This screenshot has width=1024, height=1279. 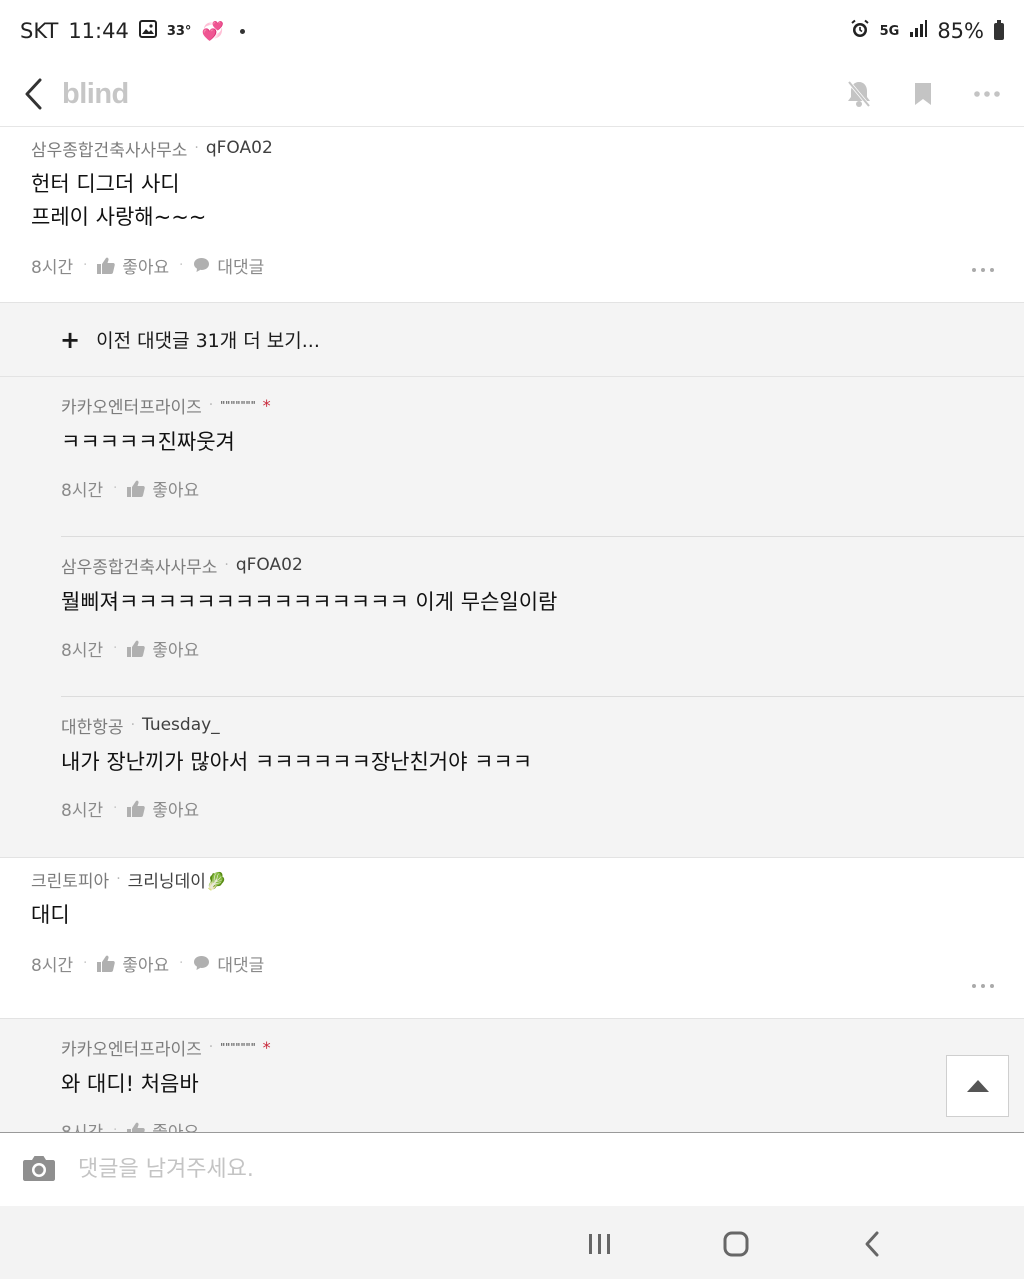 I want to click on comment-input, so click(x=478, y=1169).